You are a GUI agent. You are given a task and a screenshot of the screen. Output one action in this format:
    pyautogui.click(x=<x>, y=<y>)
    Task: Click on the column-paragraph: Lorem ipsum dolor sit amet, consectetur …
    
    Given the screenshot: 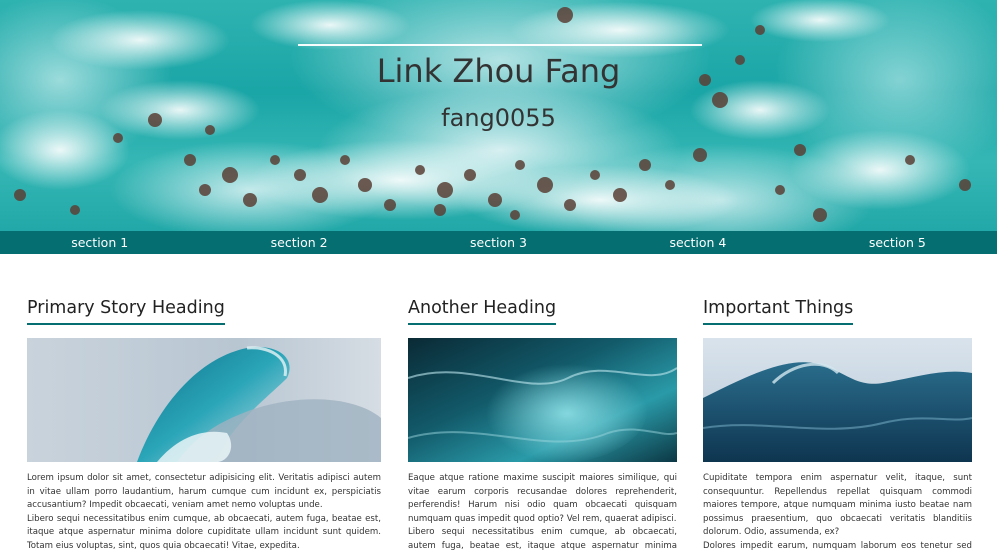 What is the action you would take?
    pyautogui.click(x=204, y=491)
    